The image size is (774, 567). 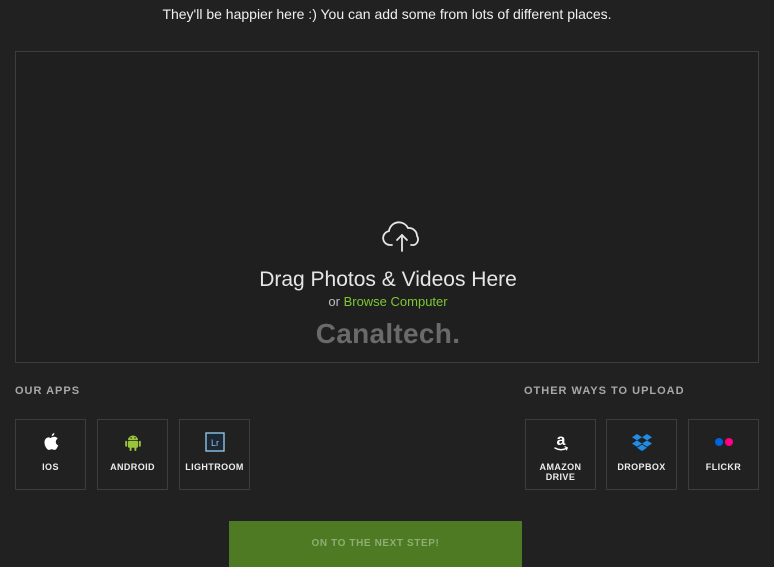 I want to click on svg-text: a, so click(x=560, y=440).